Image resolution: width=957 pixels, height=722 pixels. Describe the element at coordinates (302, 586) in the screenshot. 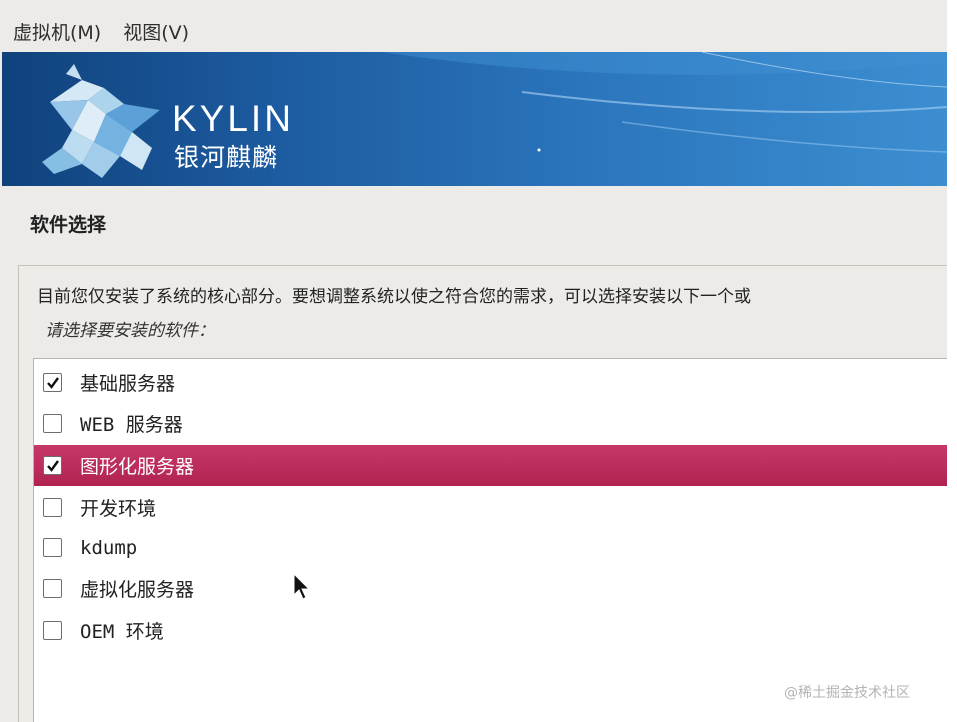

I see `mouse-pointer-icon` at that location.